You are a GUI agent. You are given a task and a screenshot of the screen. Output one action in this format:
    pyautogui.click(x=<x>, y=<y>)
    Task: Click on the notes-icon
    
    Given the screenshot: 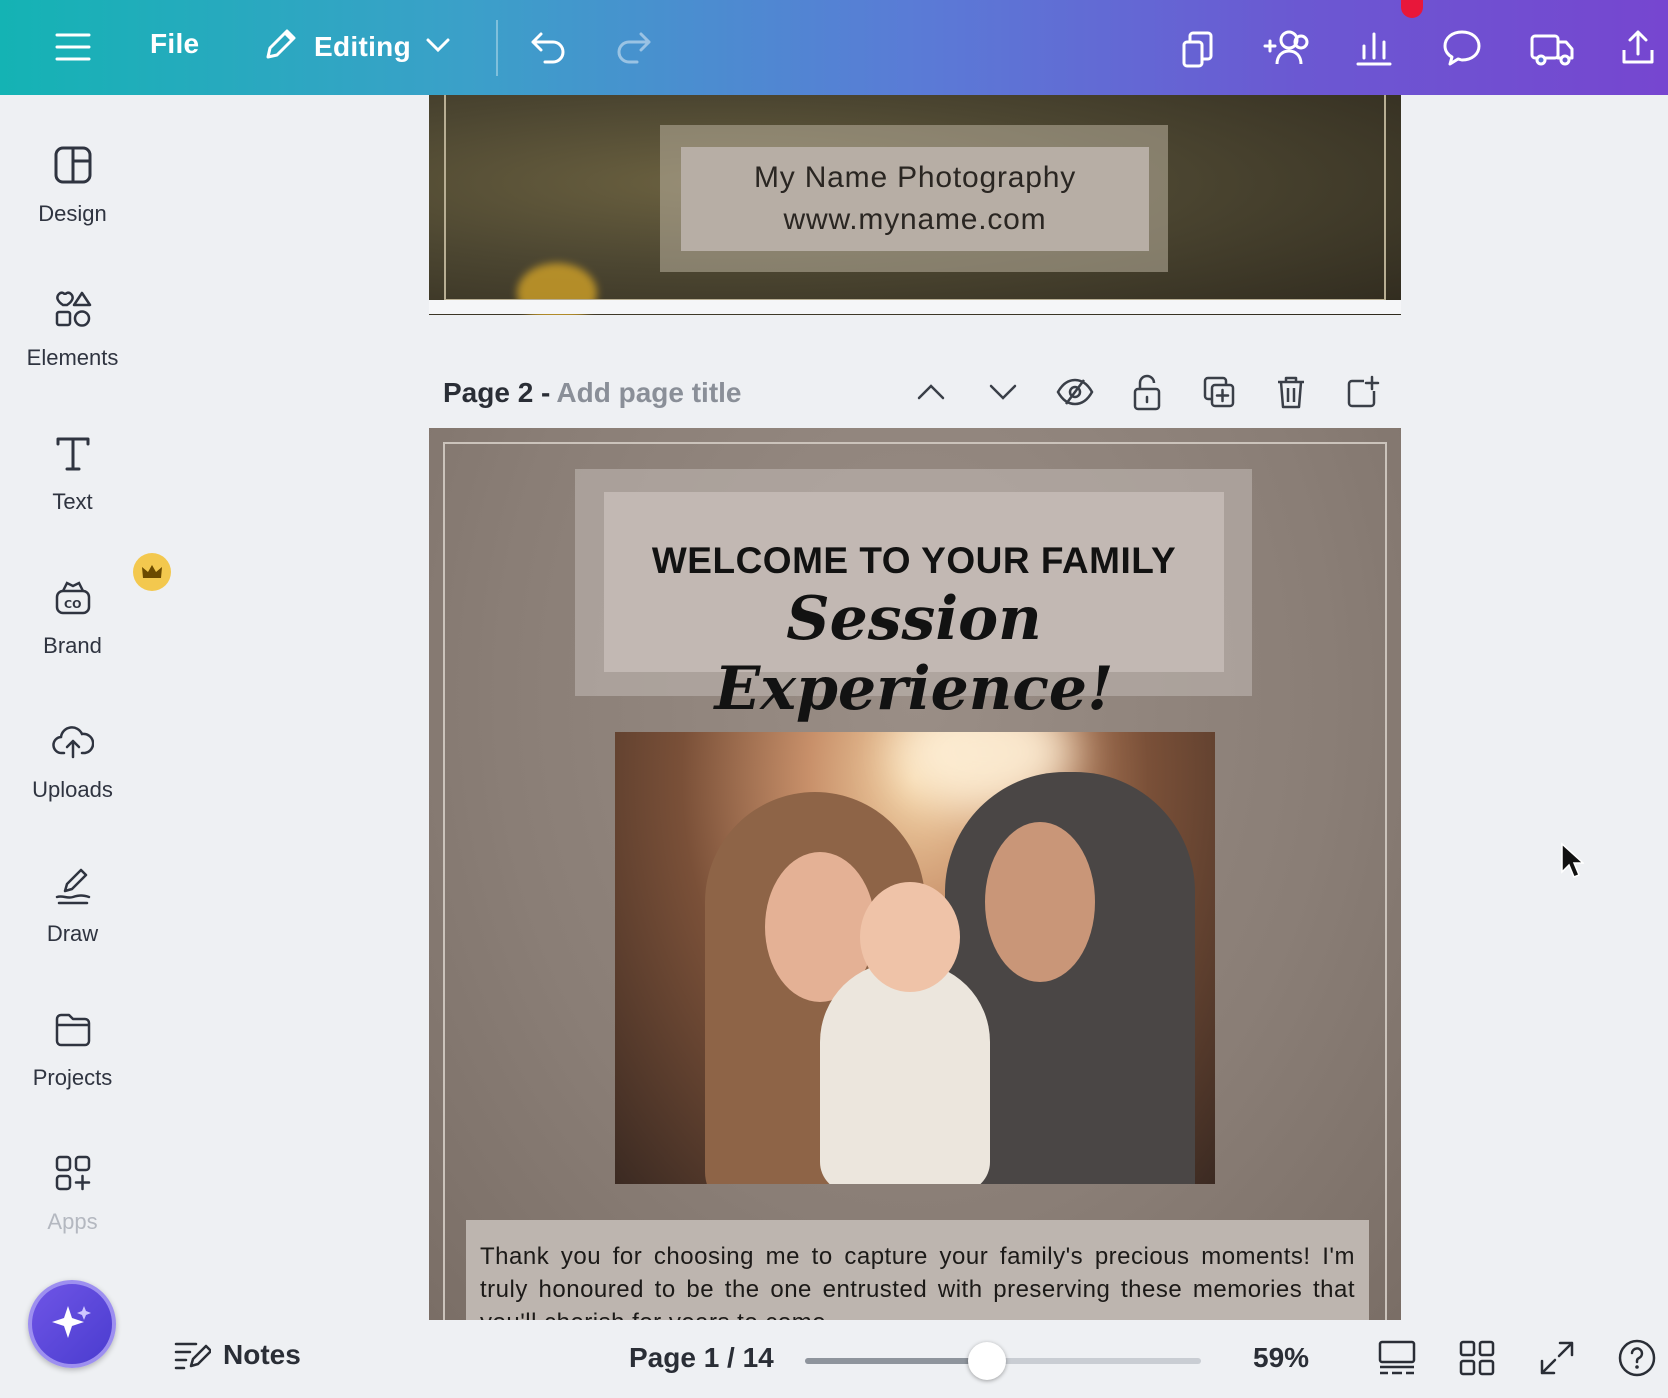 What is the action you would take?
    pyautogui.click(x=192, y=1356)
    